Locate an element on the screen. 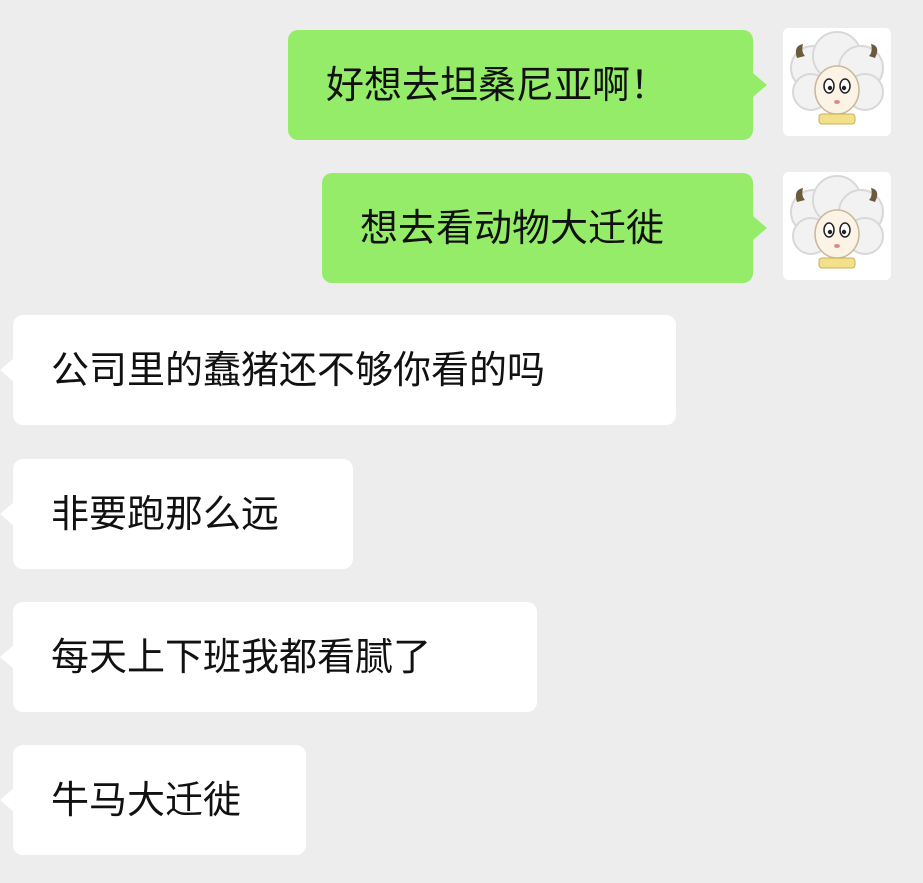 This screenshot has width=923, height=883. message-bubble: 好想去坦桑尼亚啊！ is located at coordinates (520, 85).